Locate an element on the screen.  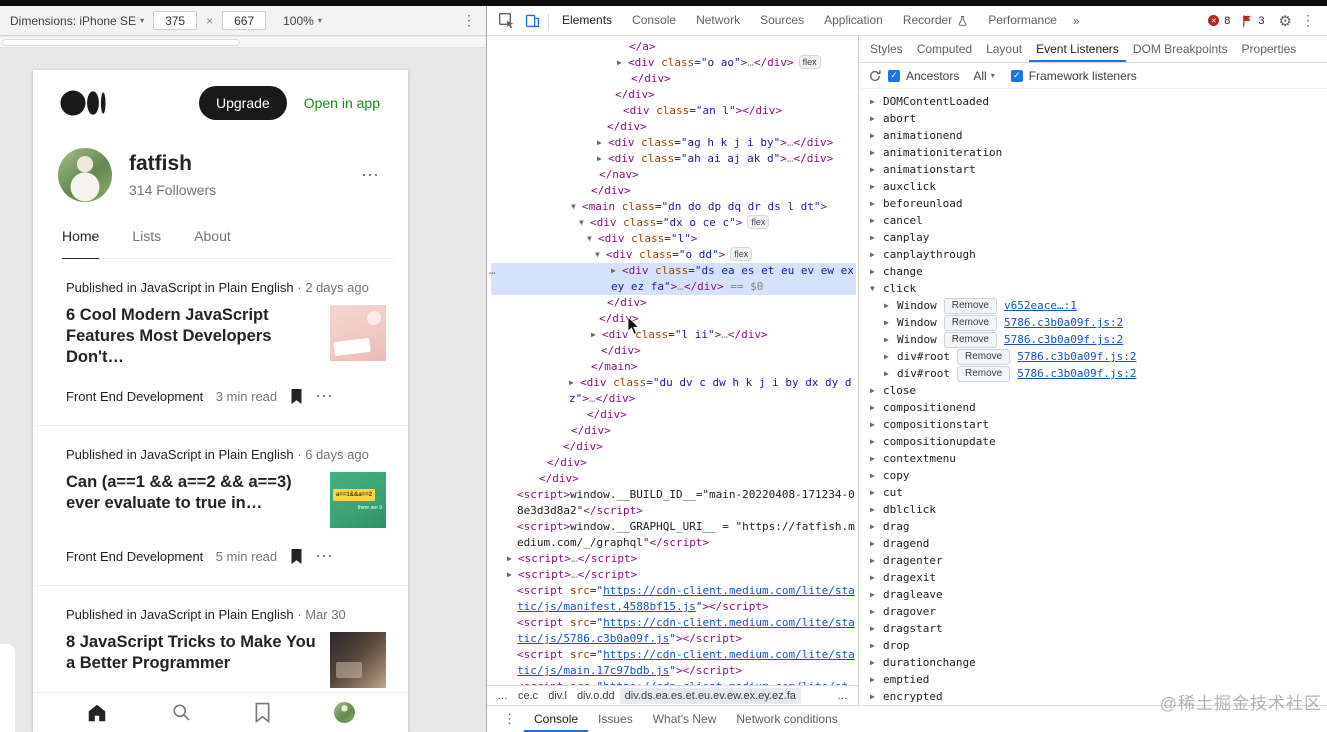
issue-count: 3 is located at coordinates (1261, 21).